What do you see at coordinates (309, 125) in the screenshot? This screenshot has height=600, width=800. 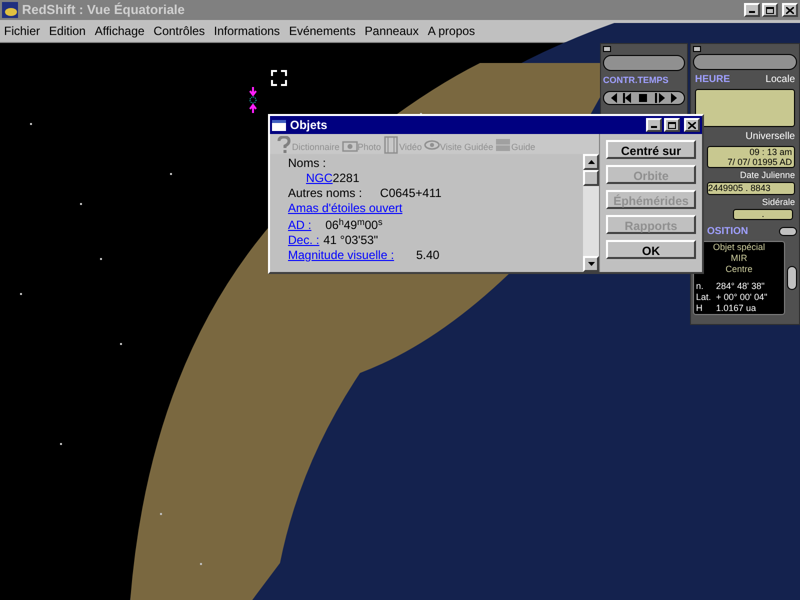 I see `dialog-title: Objets` at bounding box center [309, 125].